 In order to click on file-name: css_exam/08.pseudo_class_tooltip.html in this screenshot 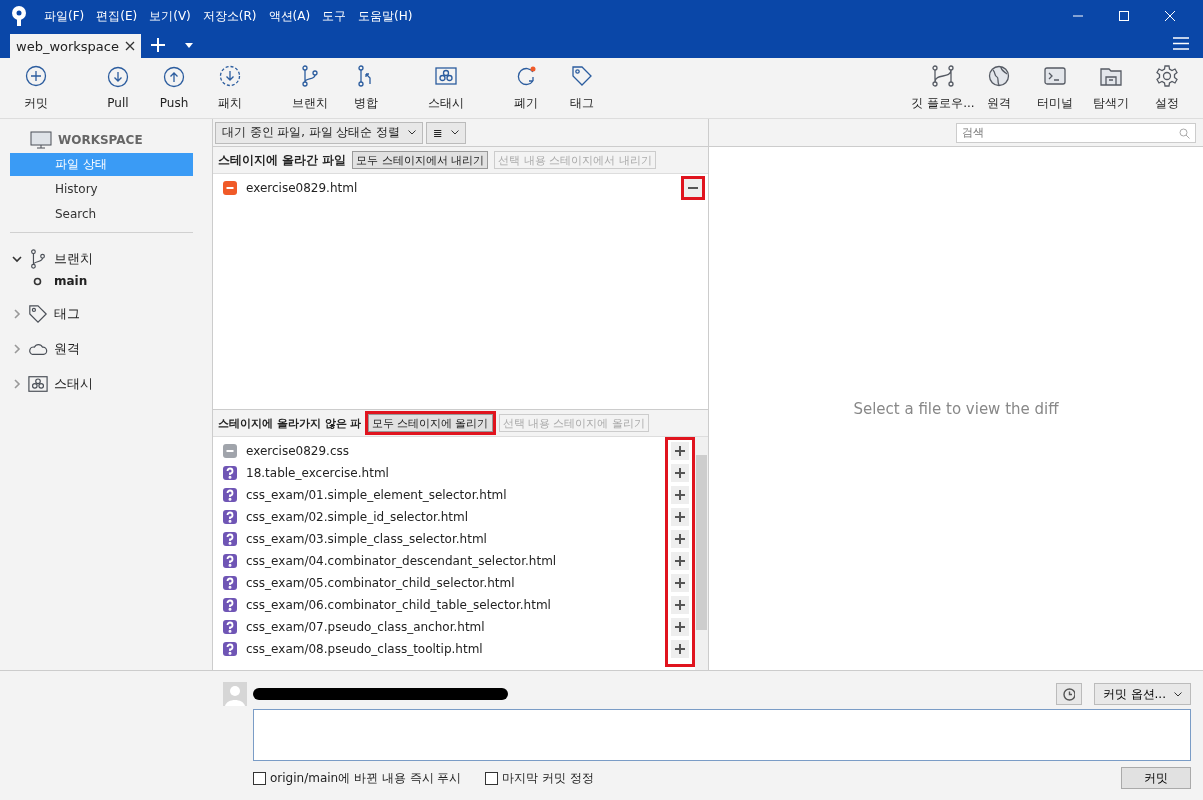, I will do `click(364, 649)`.